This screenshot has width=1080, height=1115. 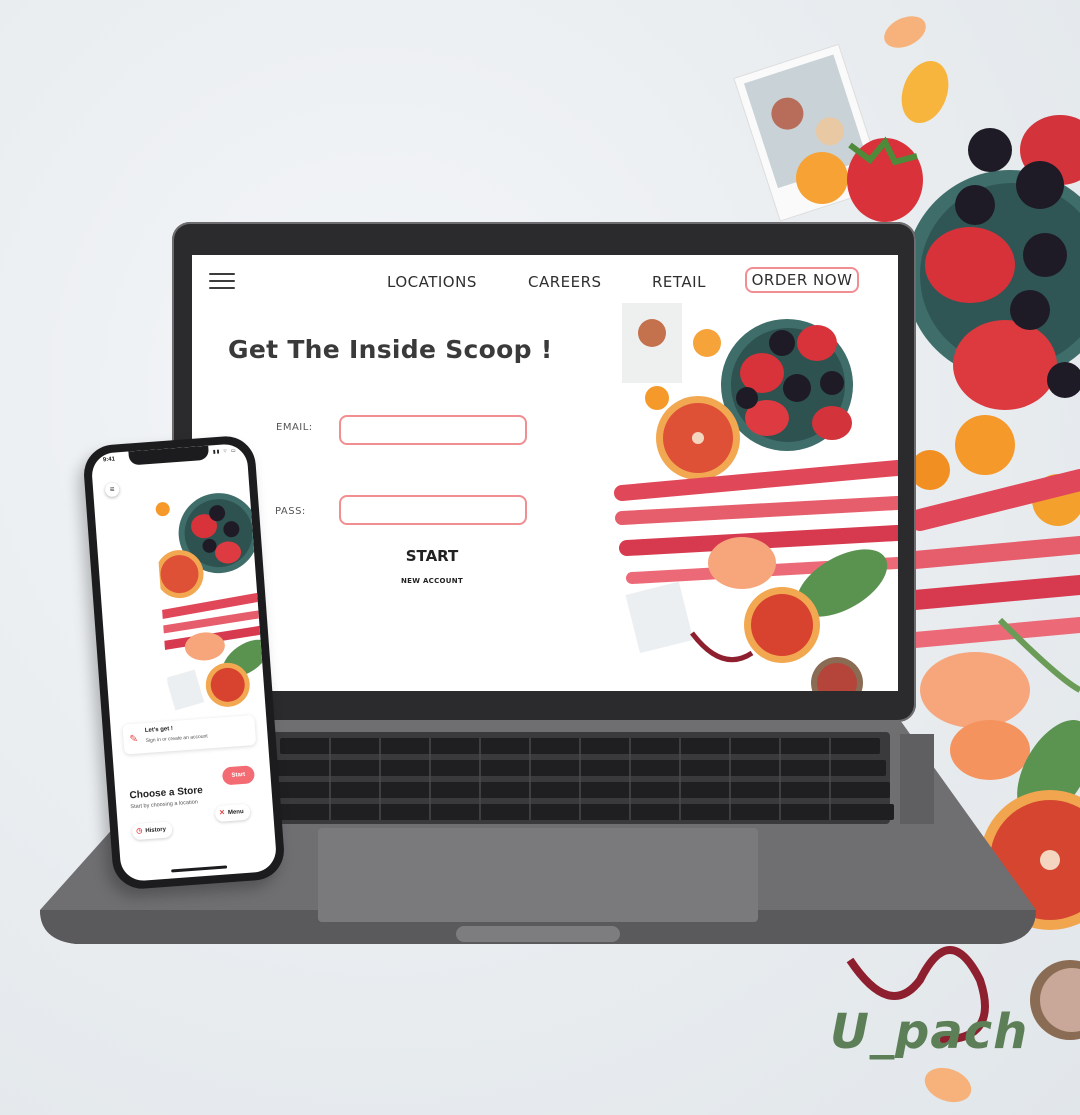 What do you see at coordinates (802, 280) in the screenshot?
I see `order-now-button: ORDER NOW` at bounding box center [802, 280].